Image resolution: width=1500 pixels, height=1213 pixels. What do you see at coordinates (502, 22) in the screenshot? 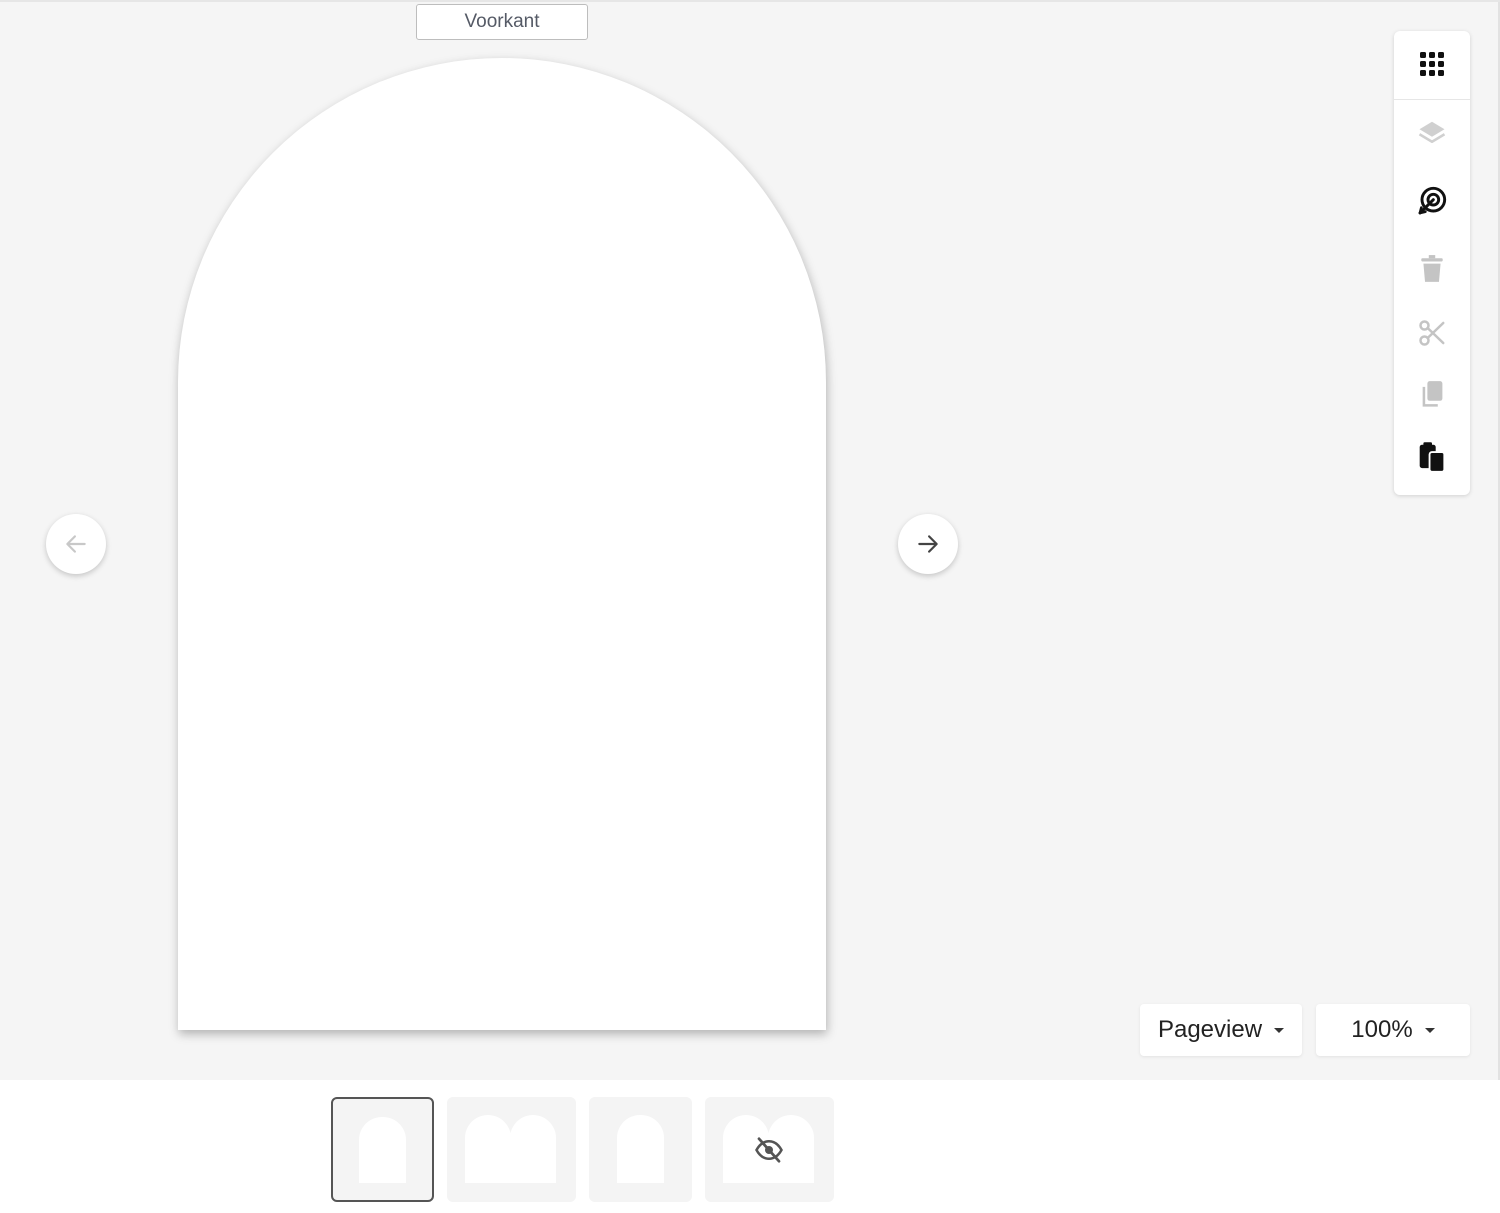
I see `page-side-label: Voorkant` at bounding box center [502, 22].